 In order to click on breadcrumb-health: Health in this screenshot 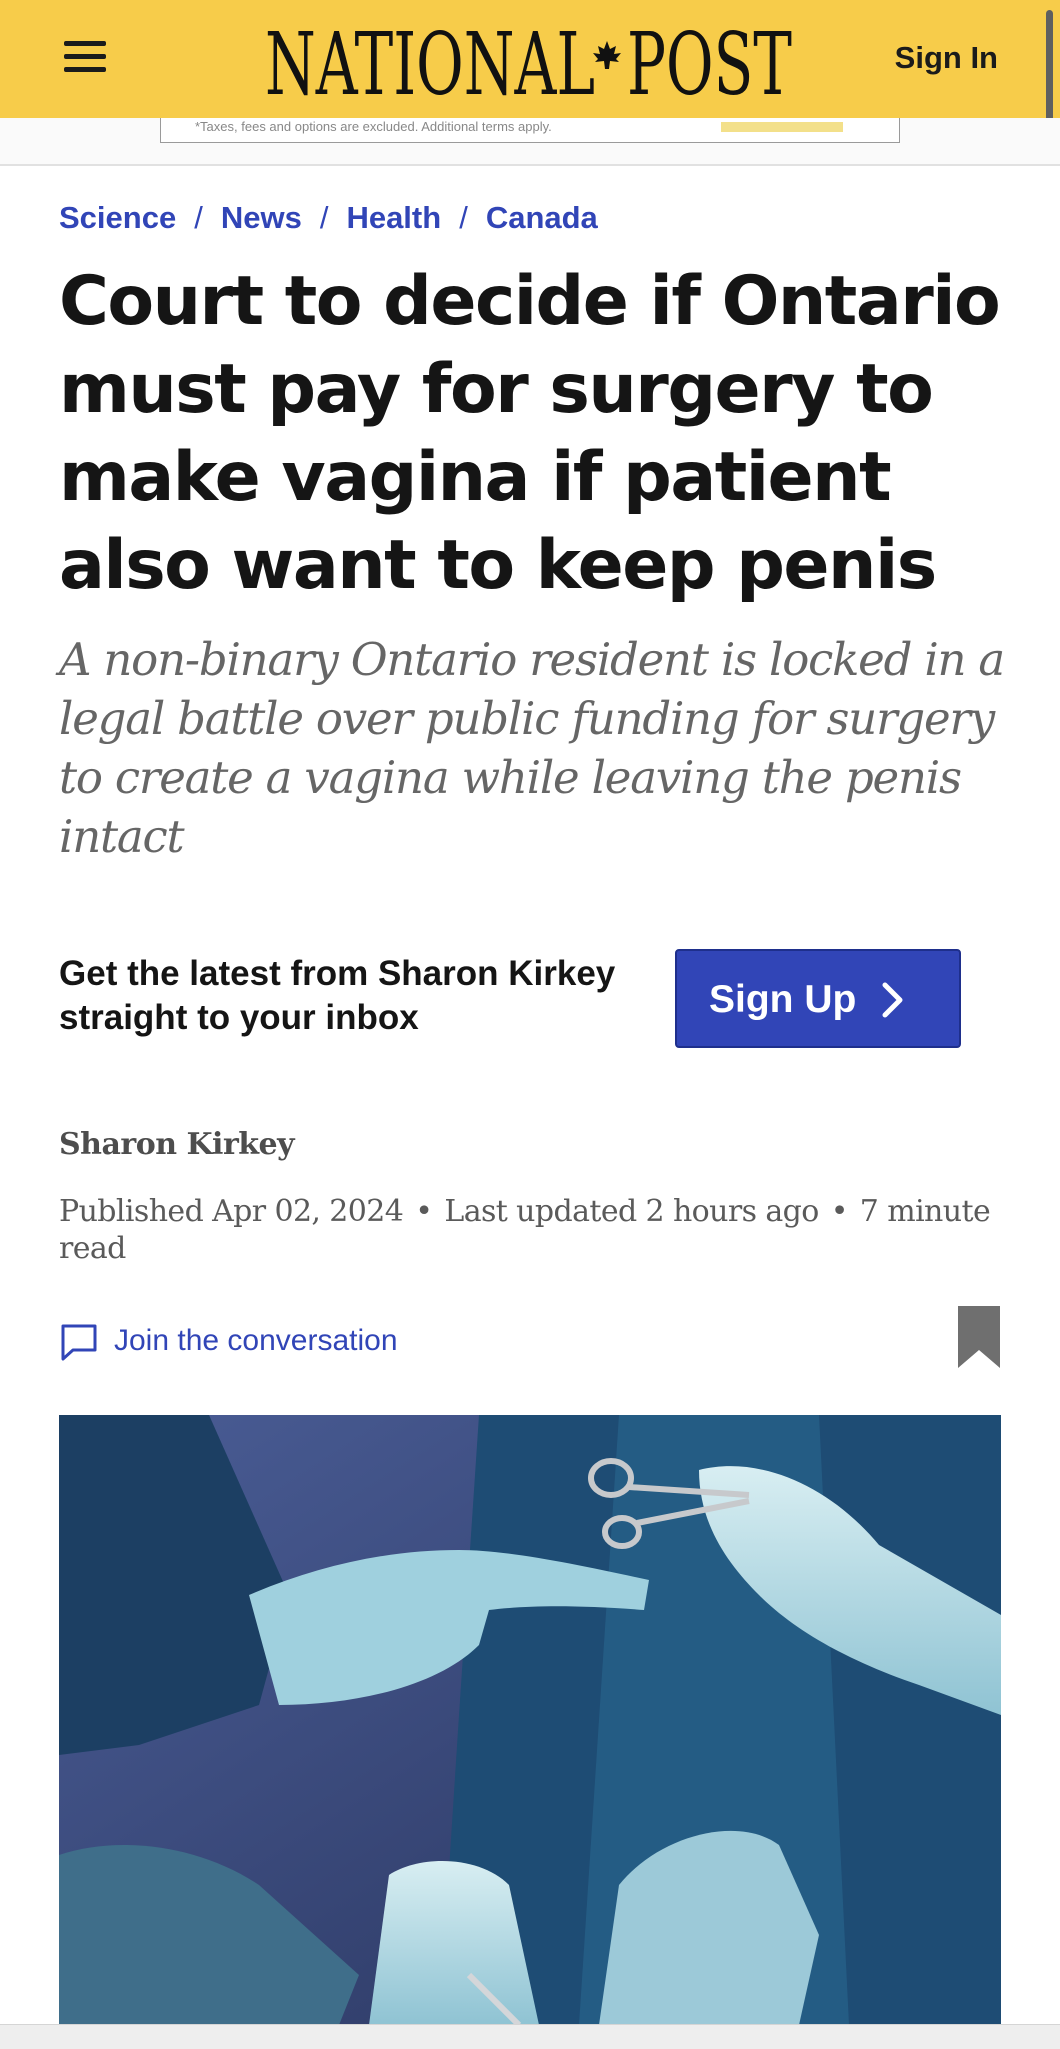, I will do `click(393, 217)`.